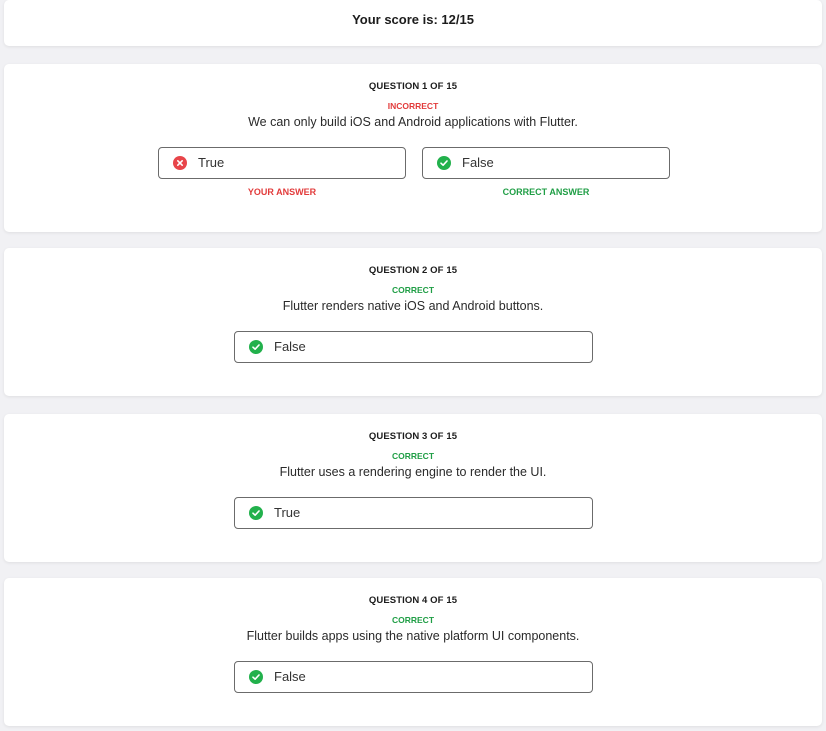 The height and width of the screenshot is (731, 826). What do you see at coordinates (413, 270) in the screenshot?
I see `question-number: QUESTION 2 OF 15` at bounding box center [413, 270].